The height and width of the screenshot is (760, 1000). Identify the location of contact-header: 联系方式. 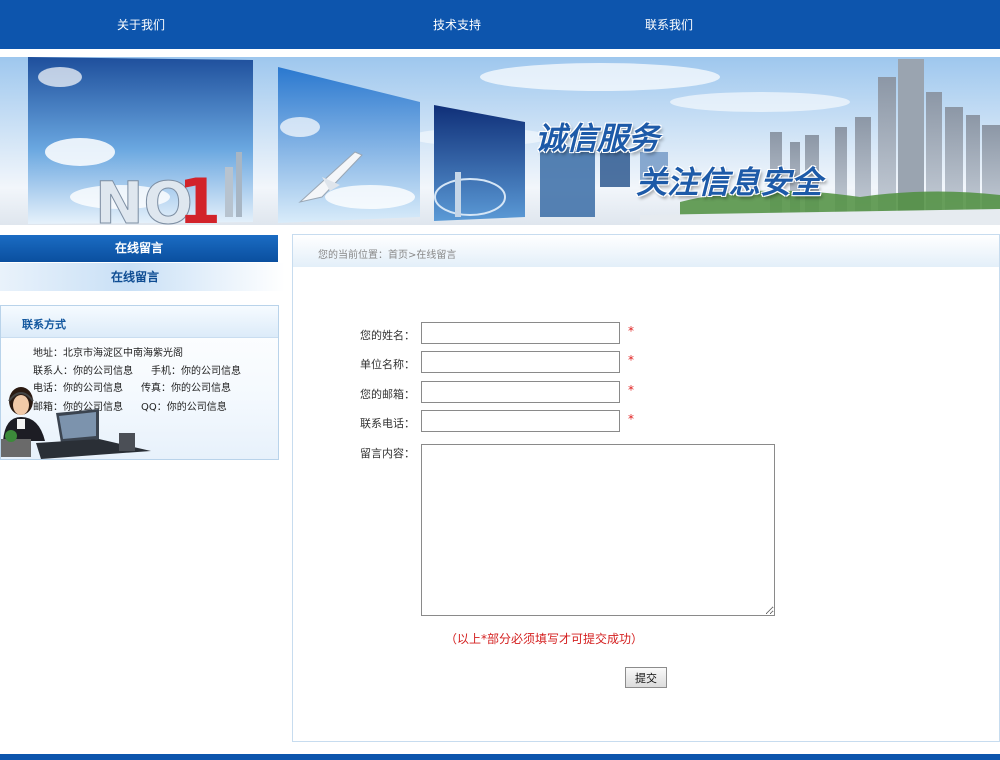
(139, 322).